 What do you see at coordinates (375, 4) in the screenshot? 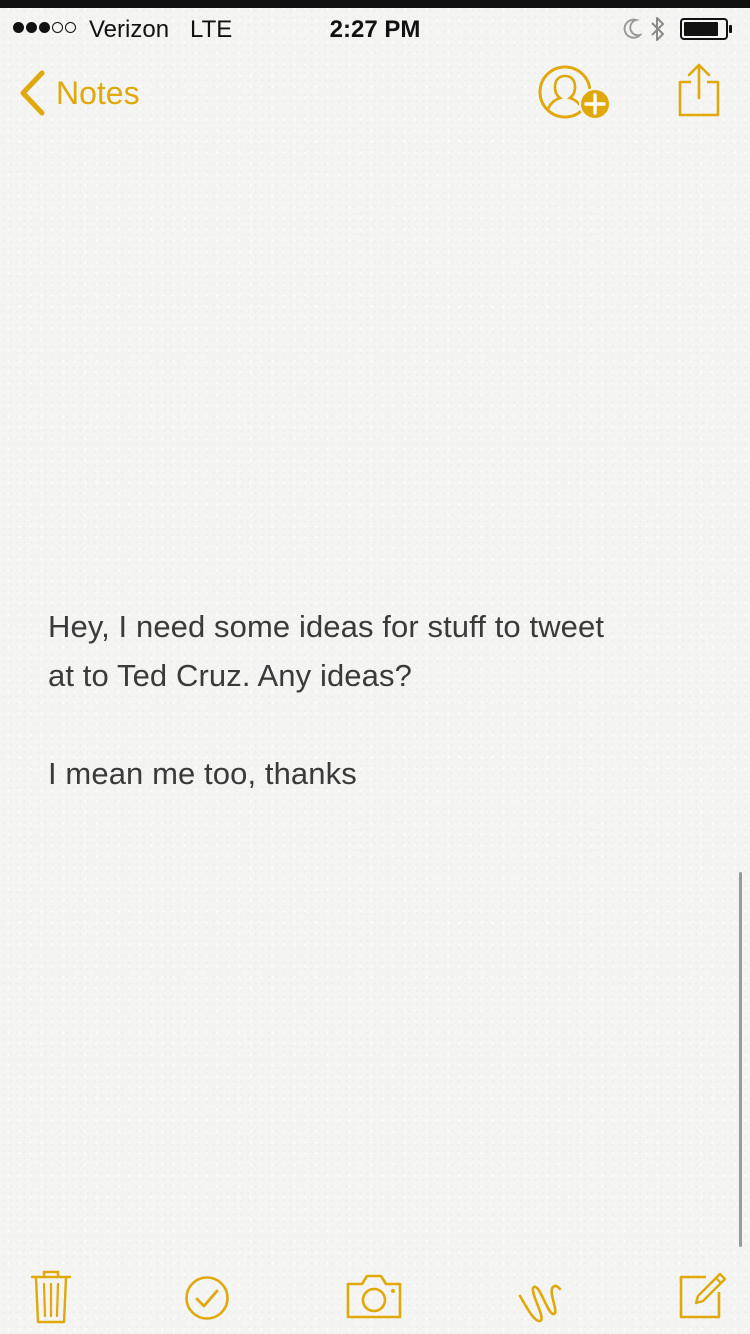
I see `top-strip` at bounding box center [375, 4].